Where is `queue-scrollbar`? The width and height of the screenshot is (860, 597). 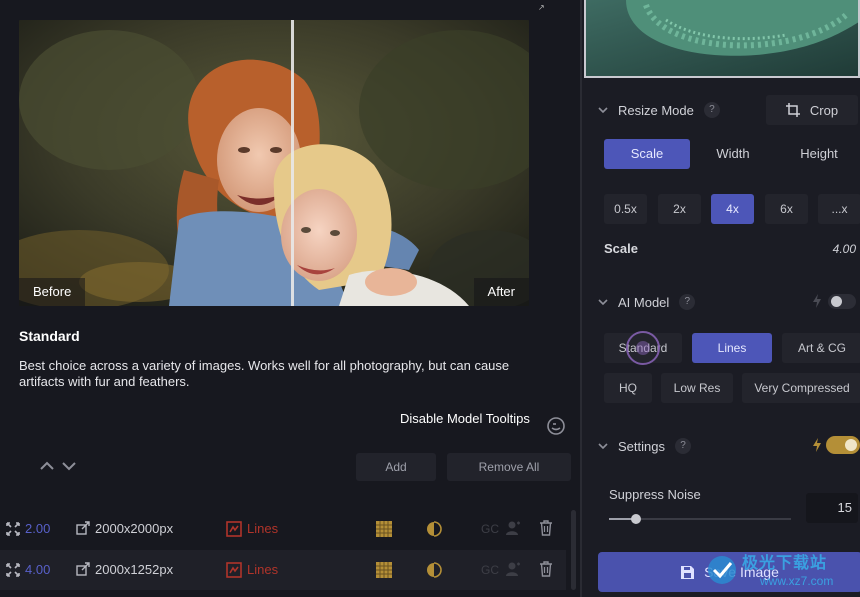
queue-scrollbar is located at coordinates (573, 550).